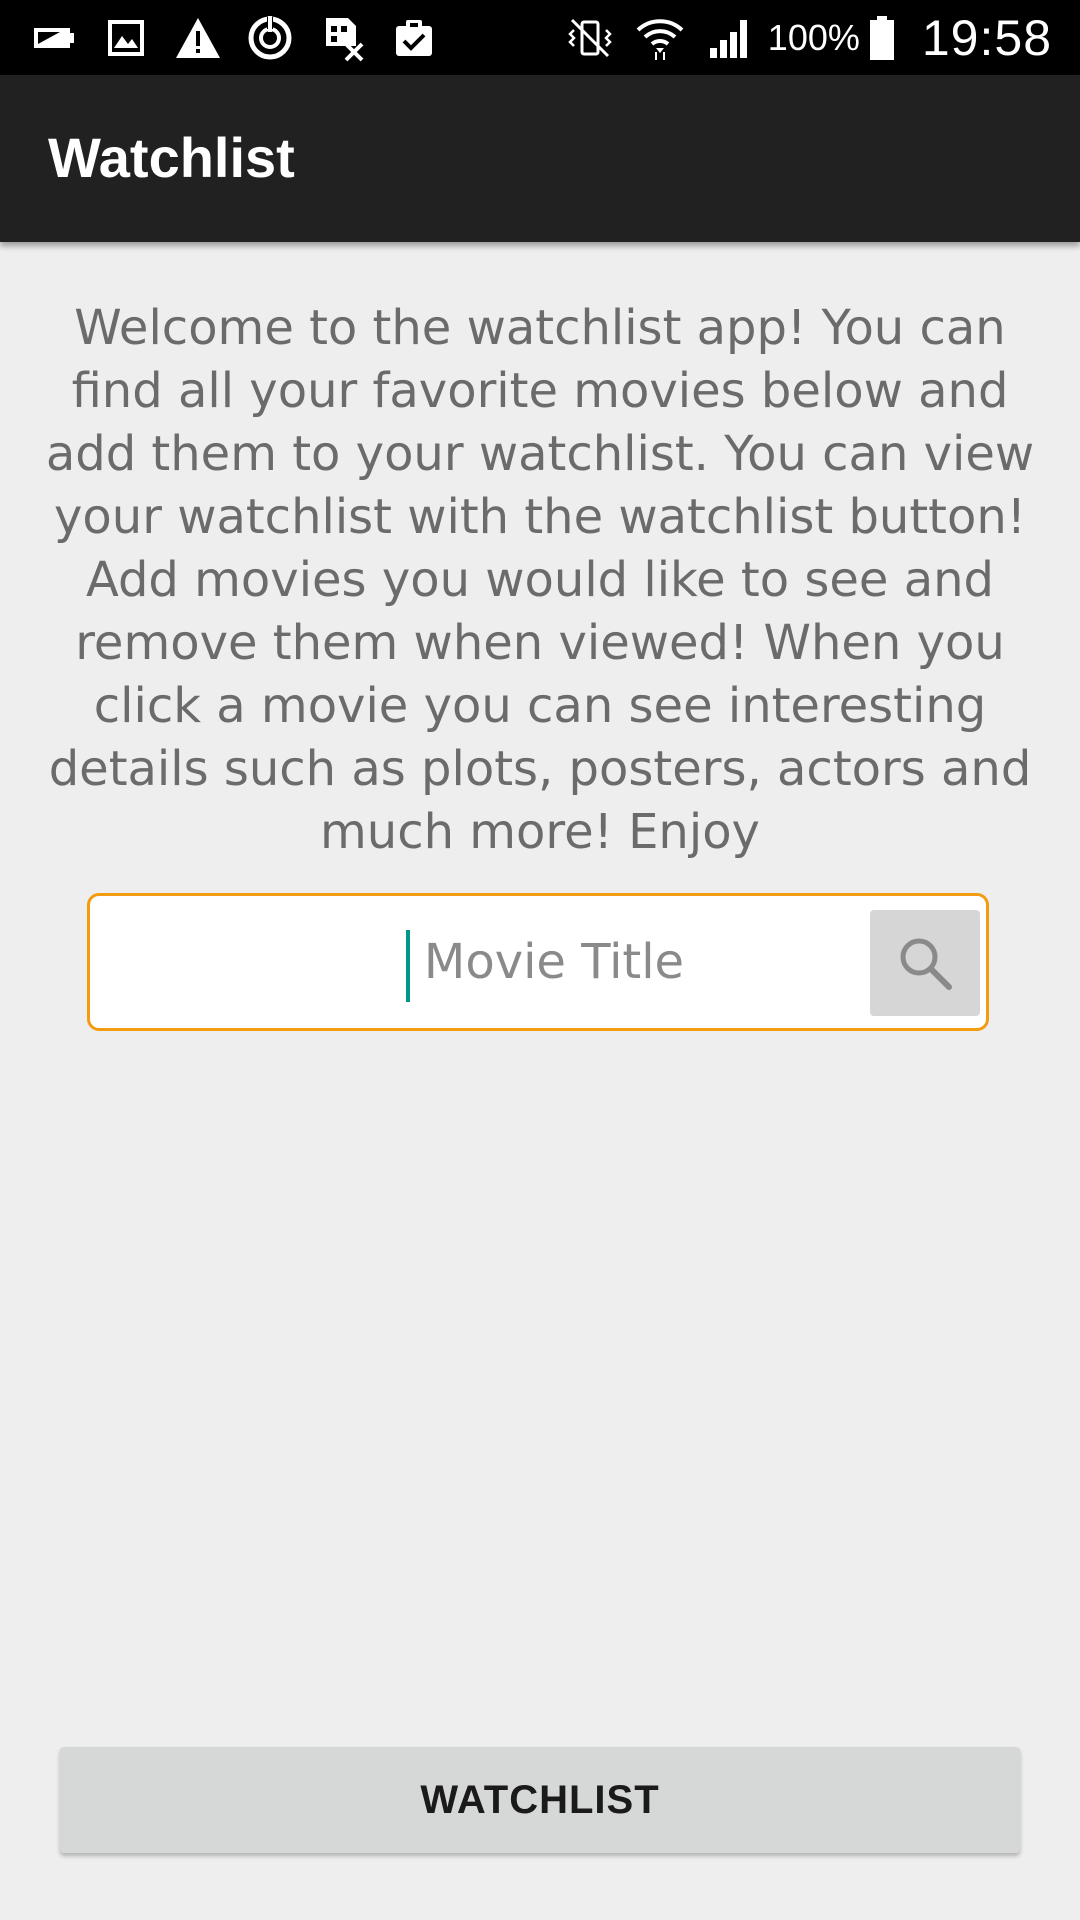 This screenshot has height=1920, width=1080. Describe the element at coordinates (660, 39) in the screenshot. I see `wifi-icon` at that location.